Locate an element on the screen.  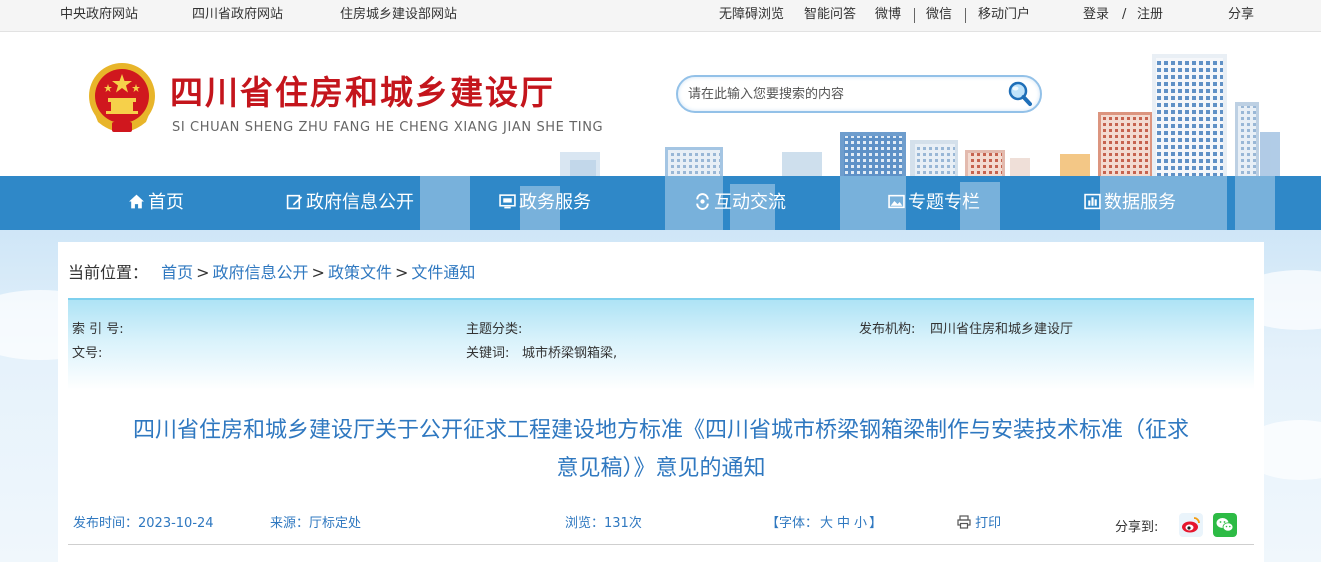
font-size-label: 【字体： is located at coordinates (792, 523).